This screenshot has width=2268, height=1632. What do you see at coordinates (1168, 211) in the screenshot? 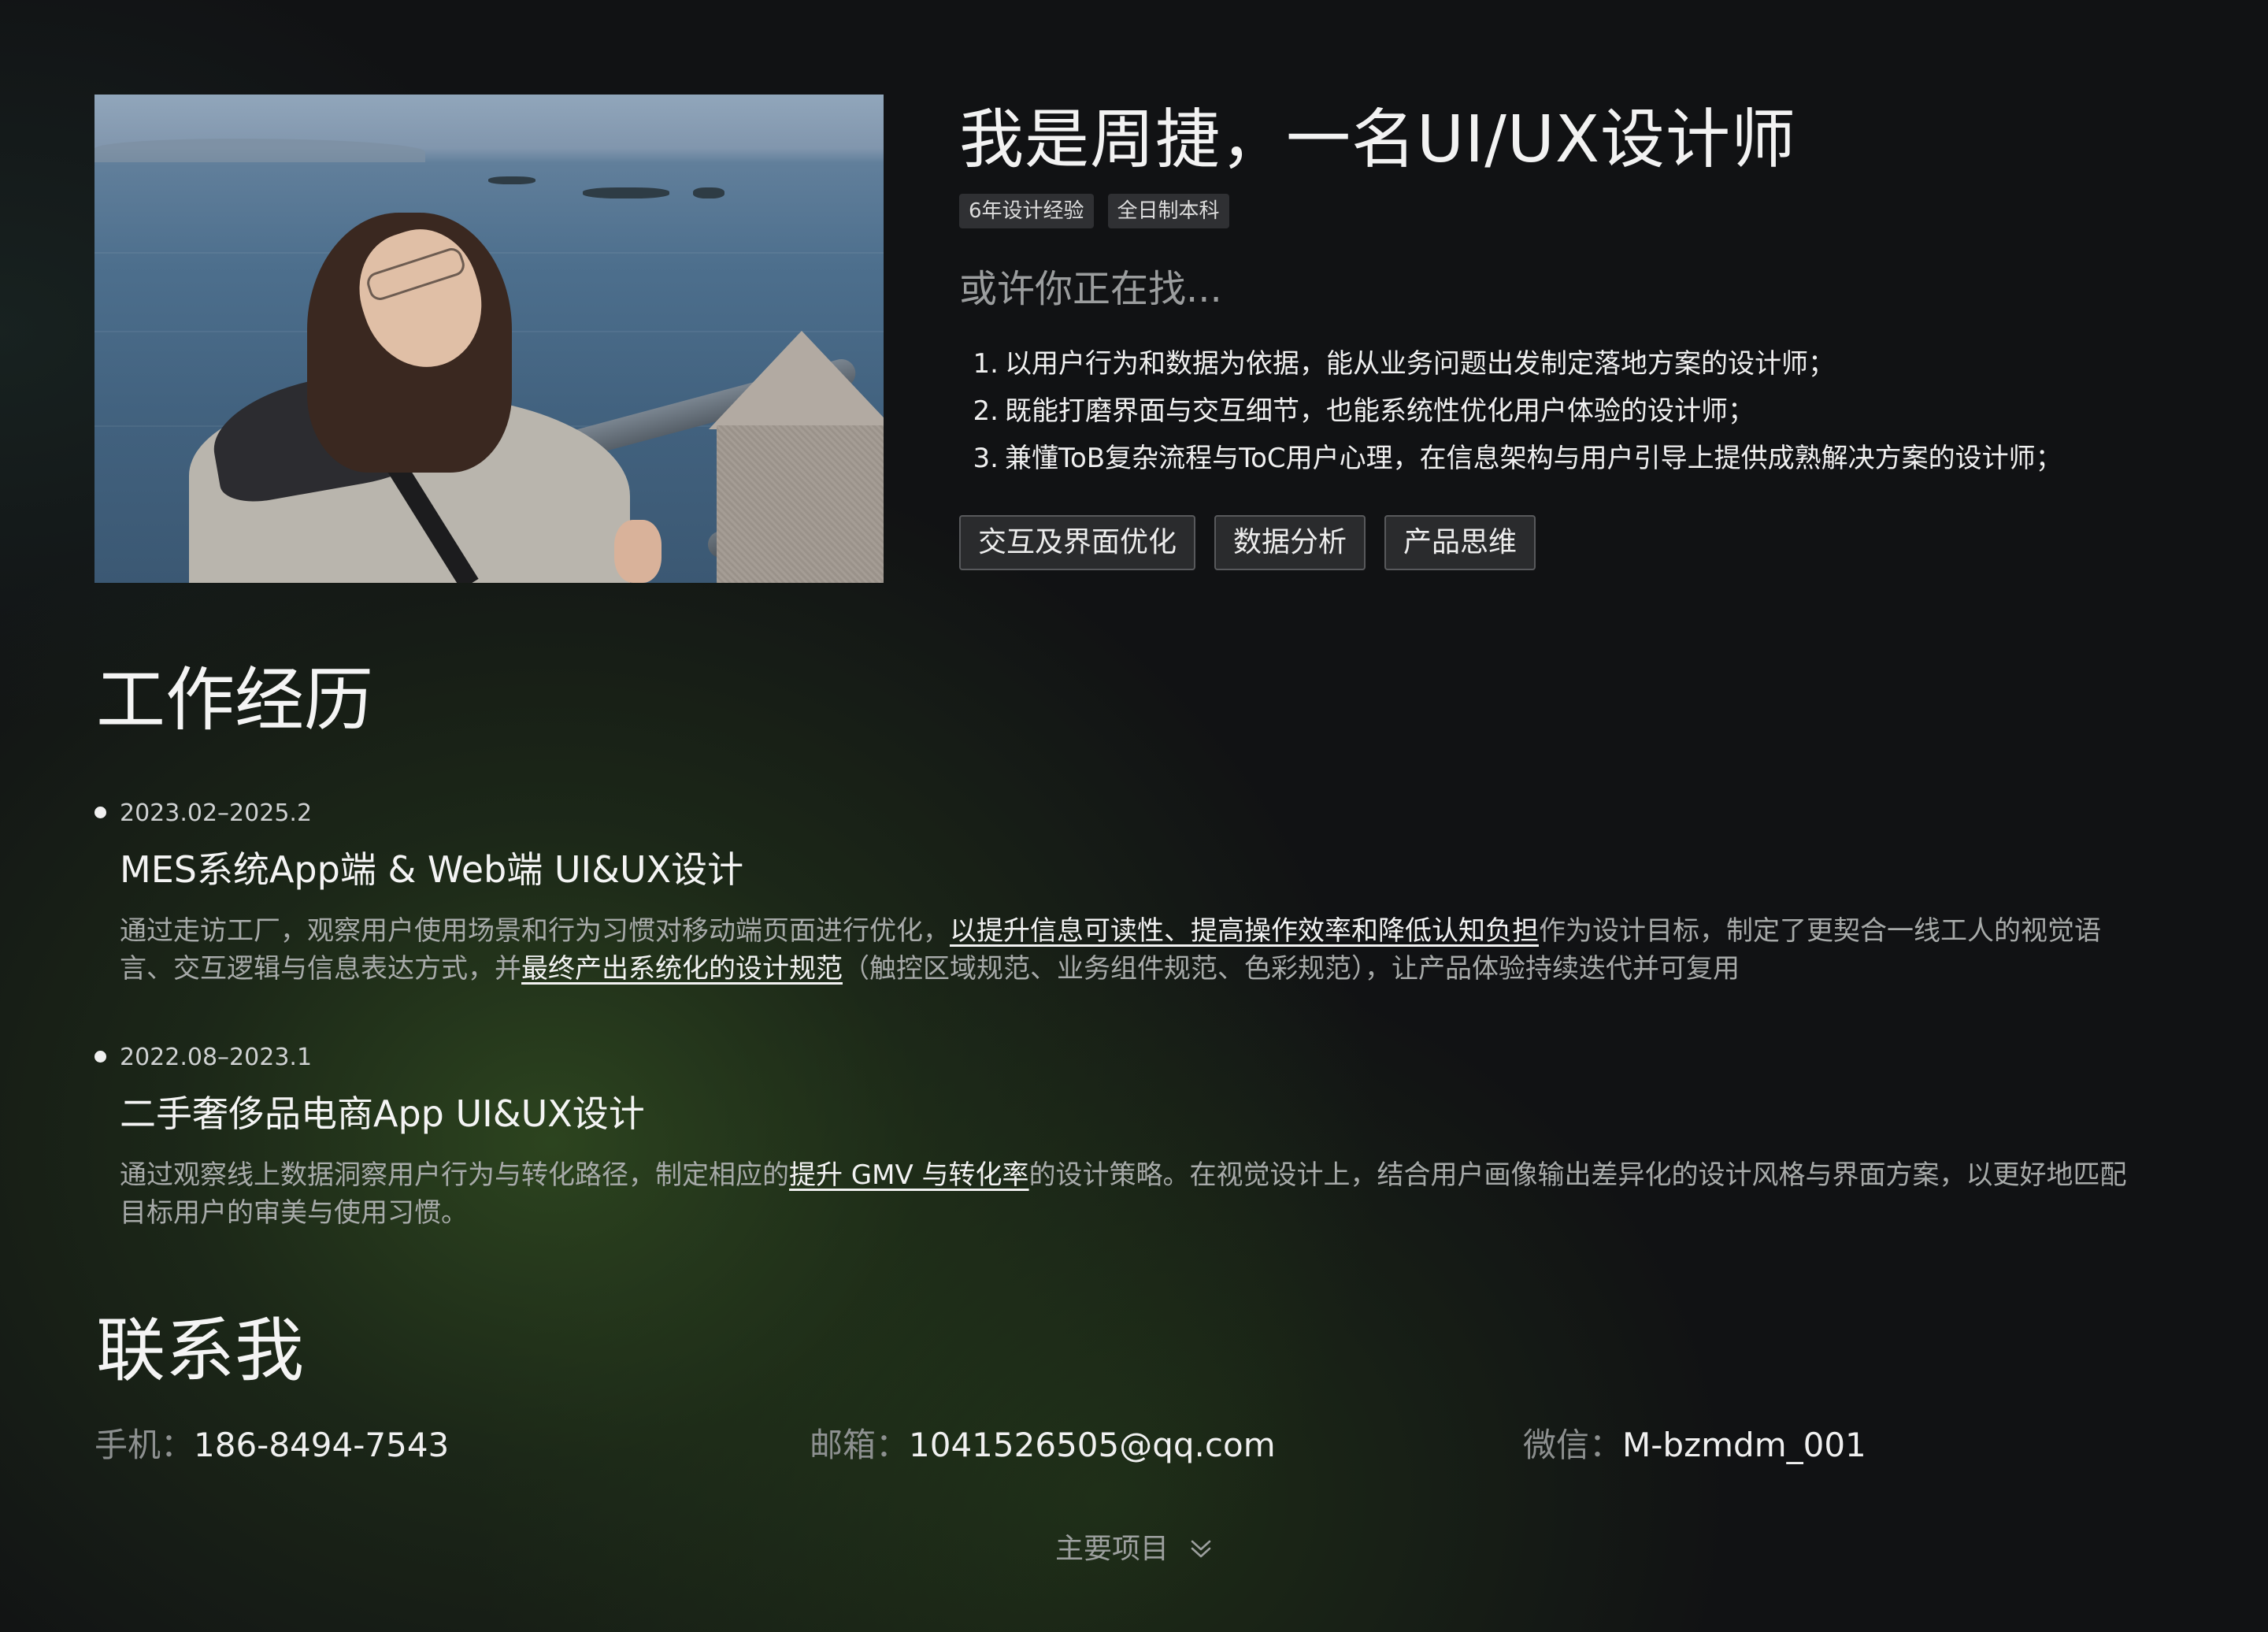
I see `tag-education: 全日制本科` at bounding box center [1168, 211].